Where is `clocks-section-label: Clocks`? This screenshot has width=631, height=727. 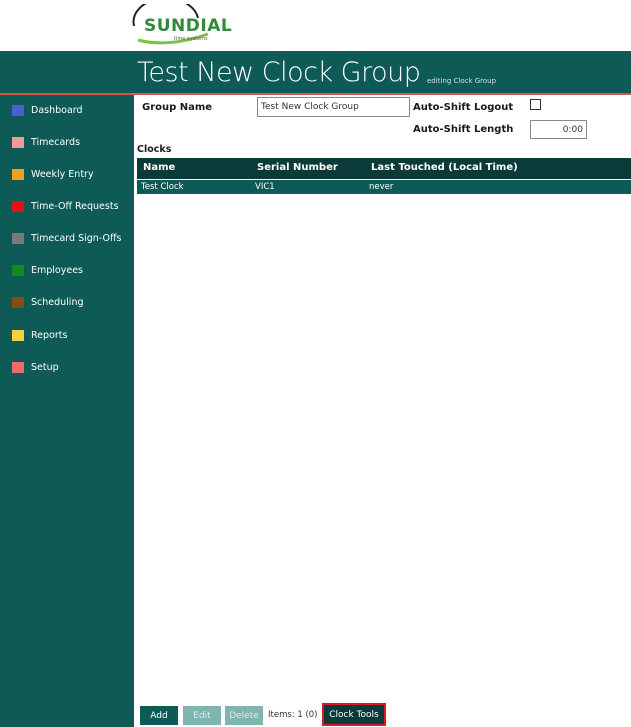 clocks-section-label: Clocks is located at coordinates (154, 149).